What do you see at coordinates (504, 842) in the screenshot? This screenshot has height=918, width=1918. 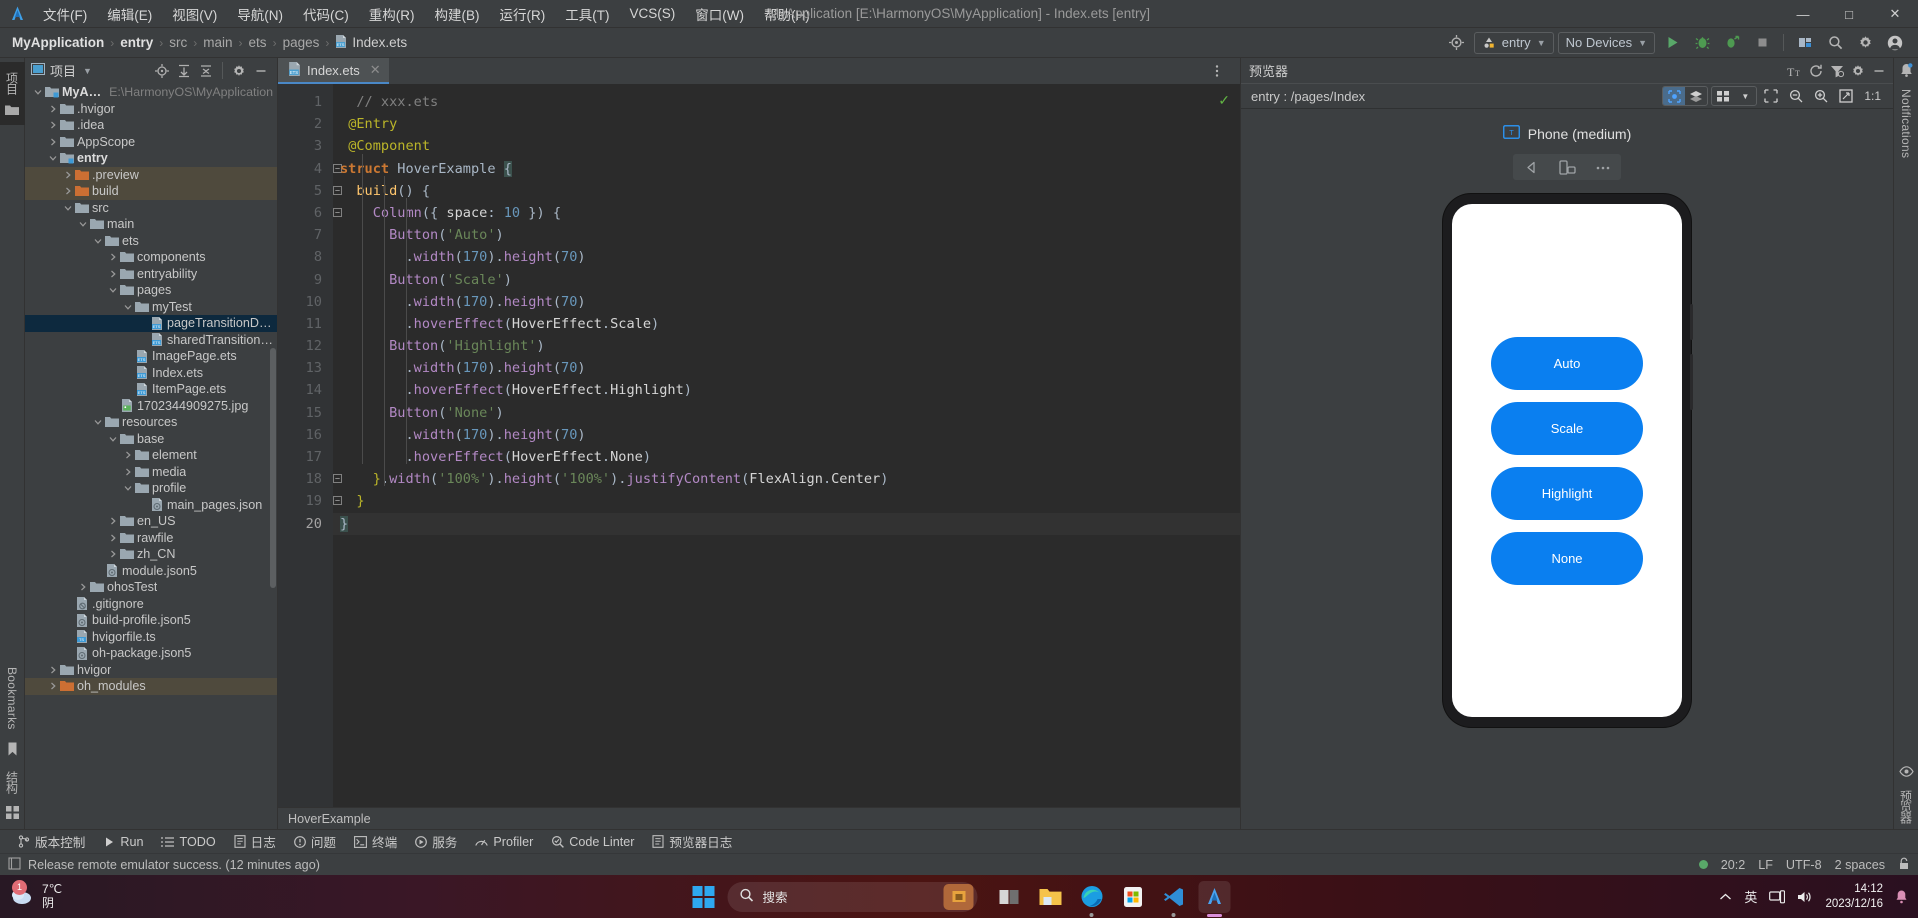 I see `toolwin-profiler: Profiler` at bounding box center [504, 842].